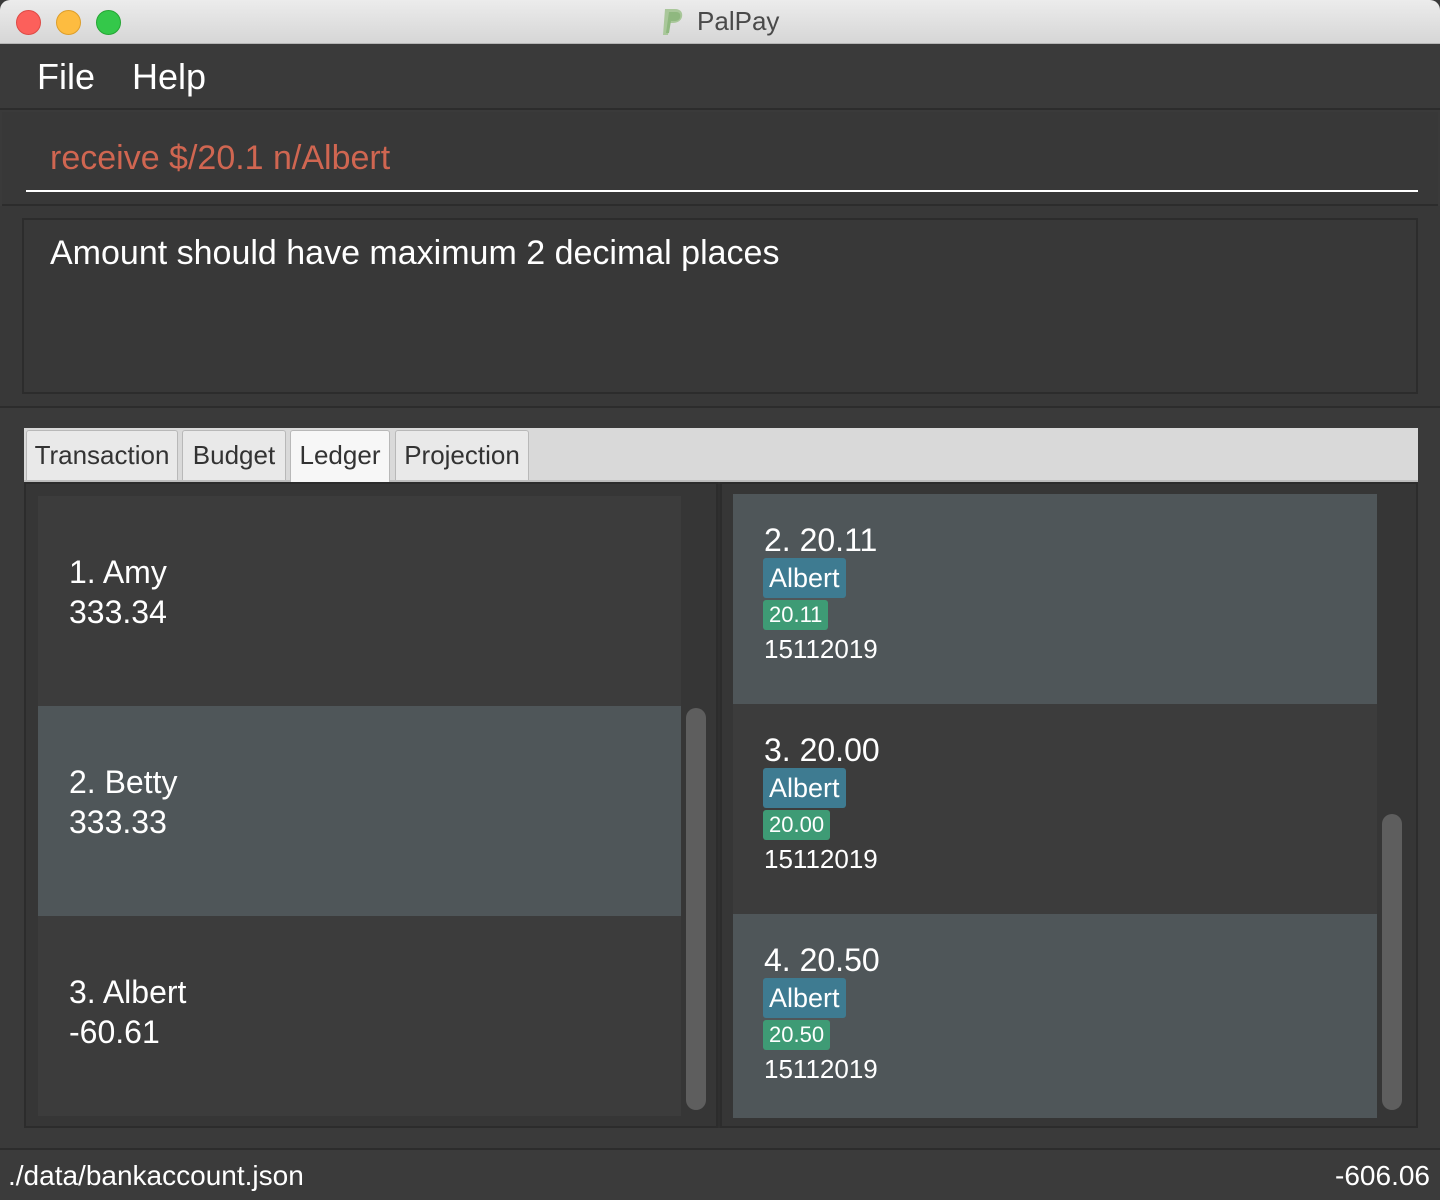  Describe the element at coordinates (114, 1032) in the screenshot. I see `person-balance: -60.61` at that location.